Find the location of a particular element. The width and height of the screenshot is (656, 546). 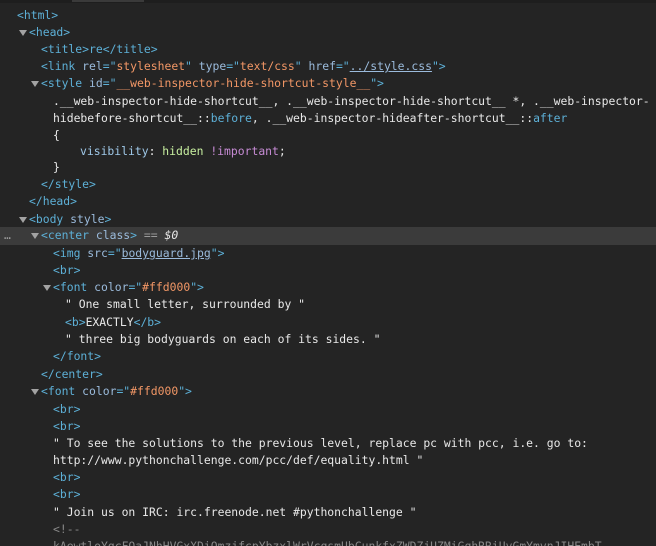

tag-open: <link is located at coordinates (62, 66).